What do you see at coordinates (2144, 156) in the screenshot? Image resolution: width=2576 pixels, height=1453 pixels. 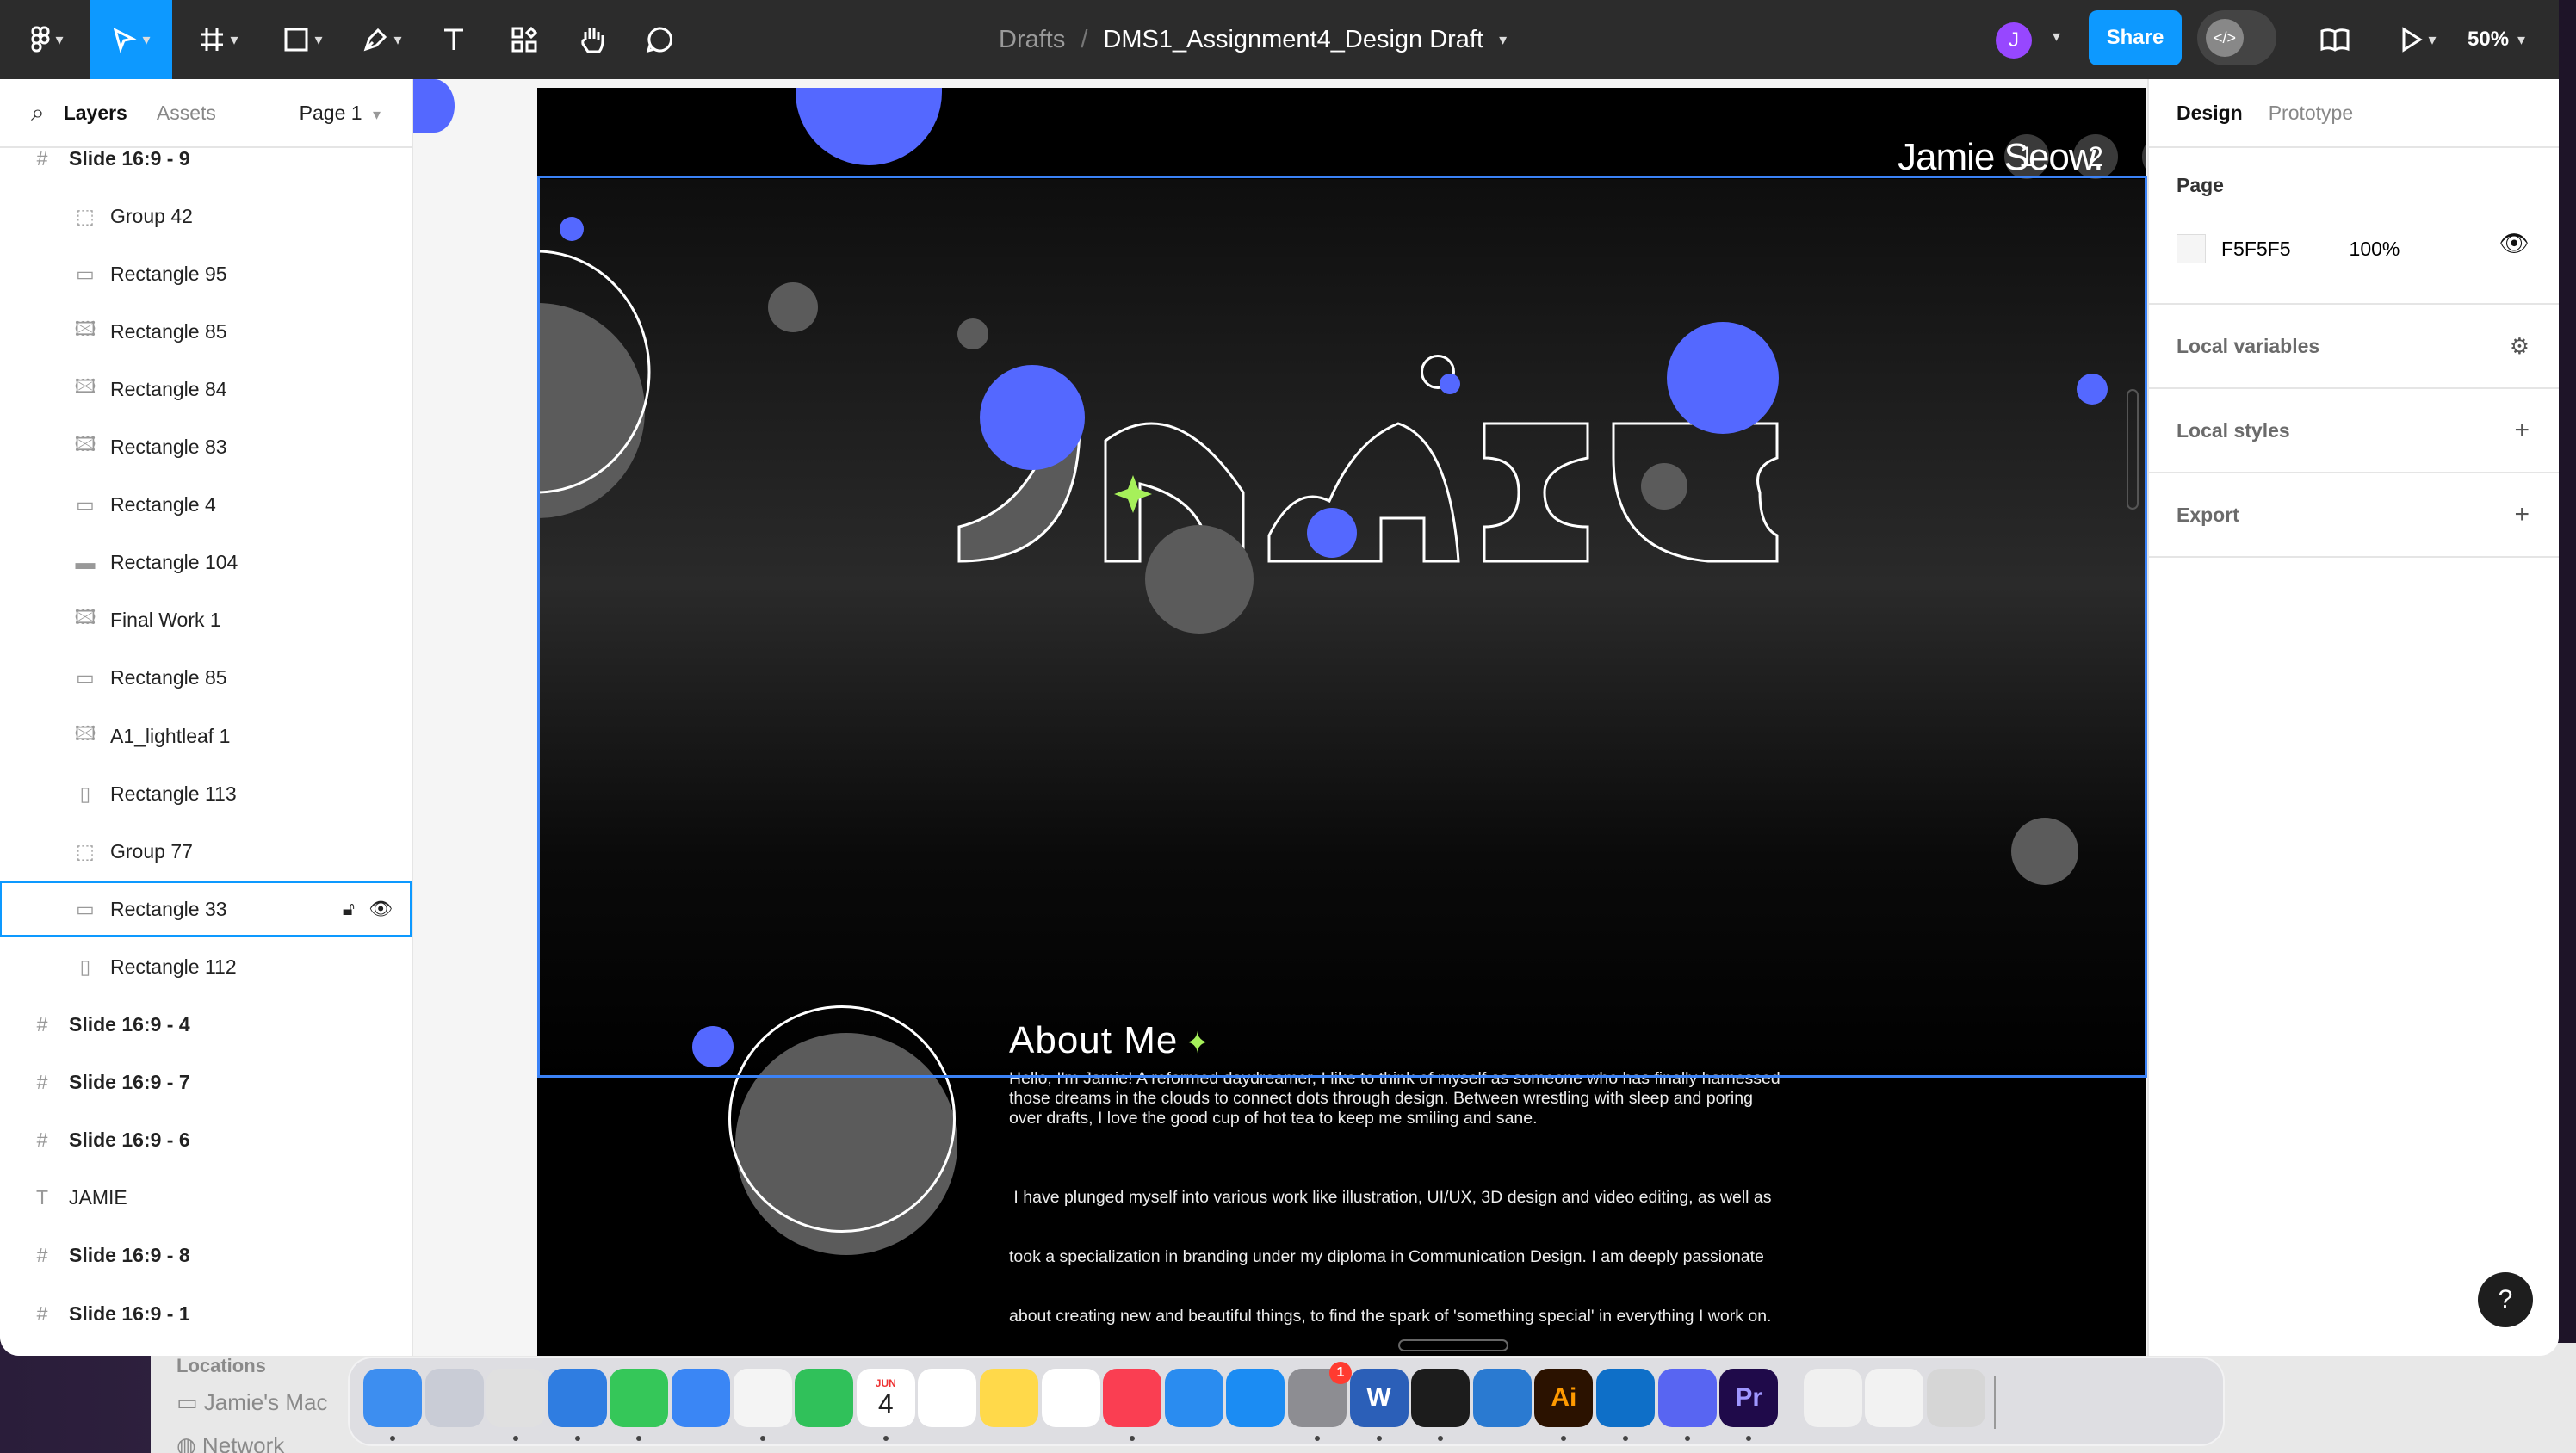 I see `nav-number-3: 3` at bounding box center [2144, 156].